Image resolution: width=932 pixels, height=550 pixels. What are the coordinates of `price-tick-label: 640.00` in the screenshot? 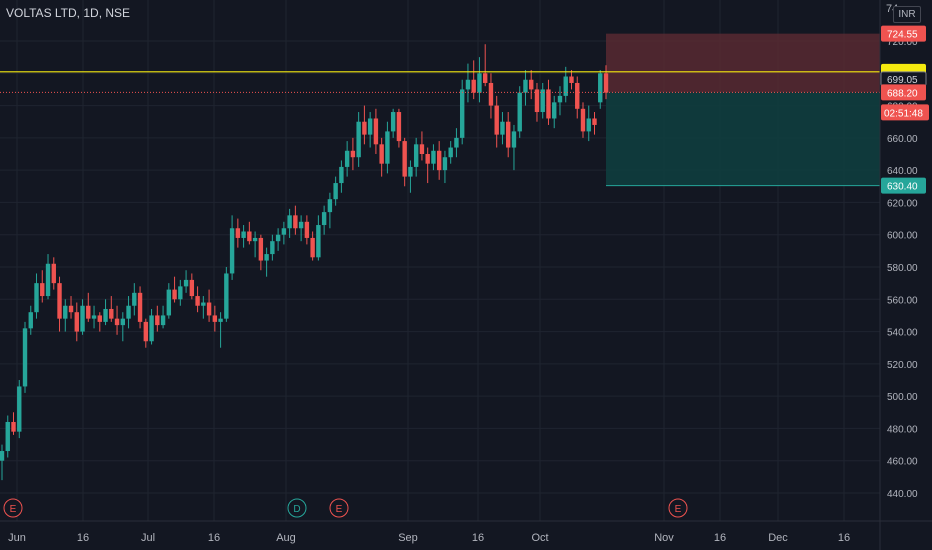 It's located at (902, 171).